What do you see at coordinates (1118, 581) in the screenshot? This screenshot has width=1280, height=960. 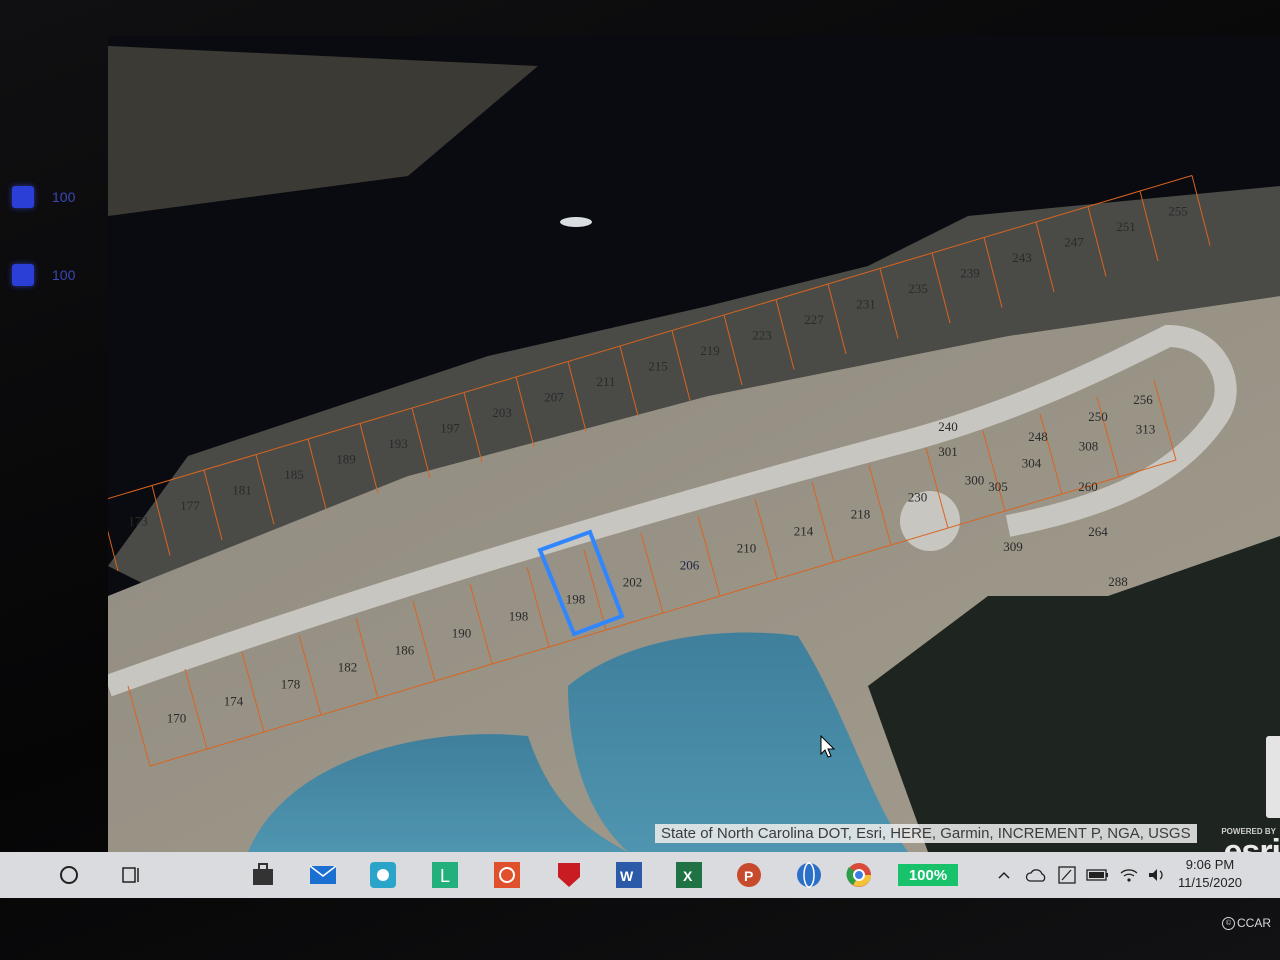 I see `parcel-label: 288` at bounding box center [1118, 581].